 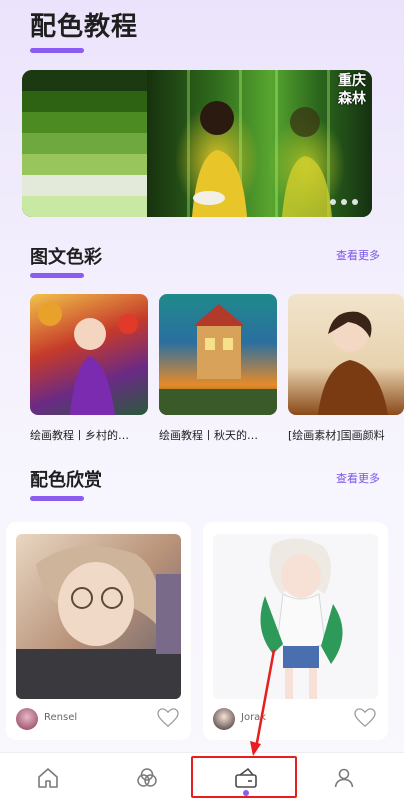 I want to click on highlight-box, so click(x=244, y=777).